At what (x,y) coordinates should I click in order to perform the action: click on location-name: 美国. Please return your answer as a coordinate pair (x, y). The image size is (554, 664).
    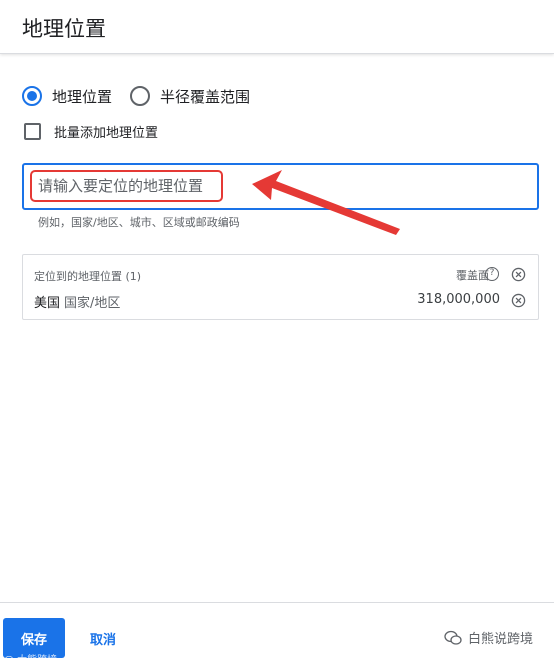
    Looking at the image, I should click on (47, 303).